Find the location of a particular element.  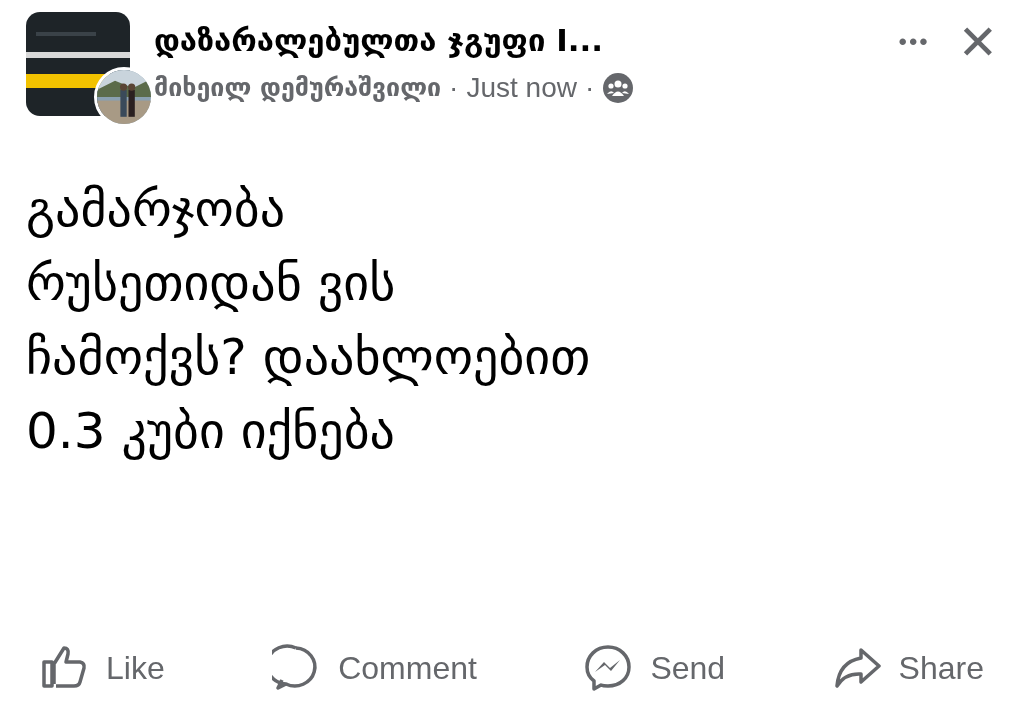

timestamp: Just now is located at coordinates (521, 88).